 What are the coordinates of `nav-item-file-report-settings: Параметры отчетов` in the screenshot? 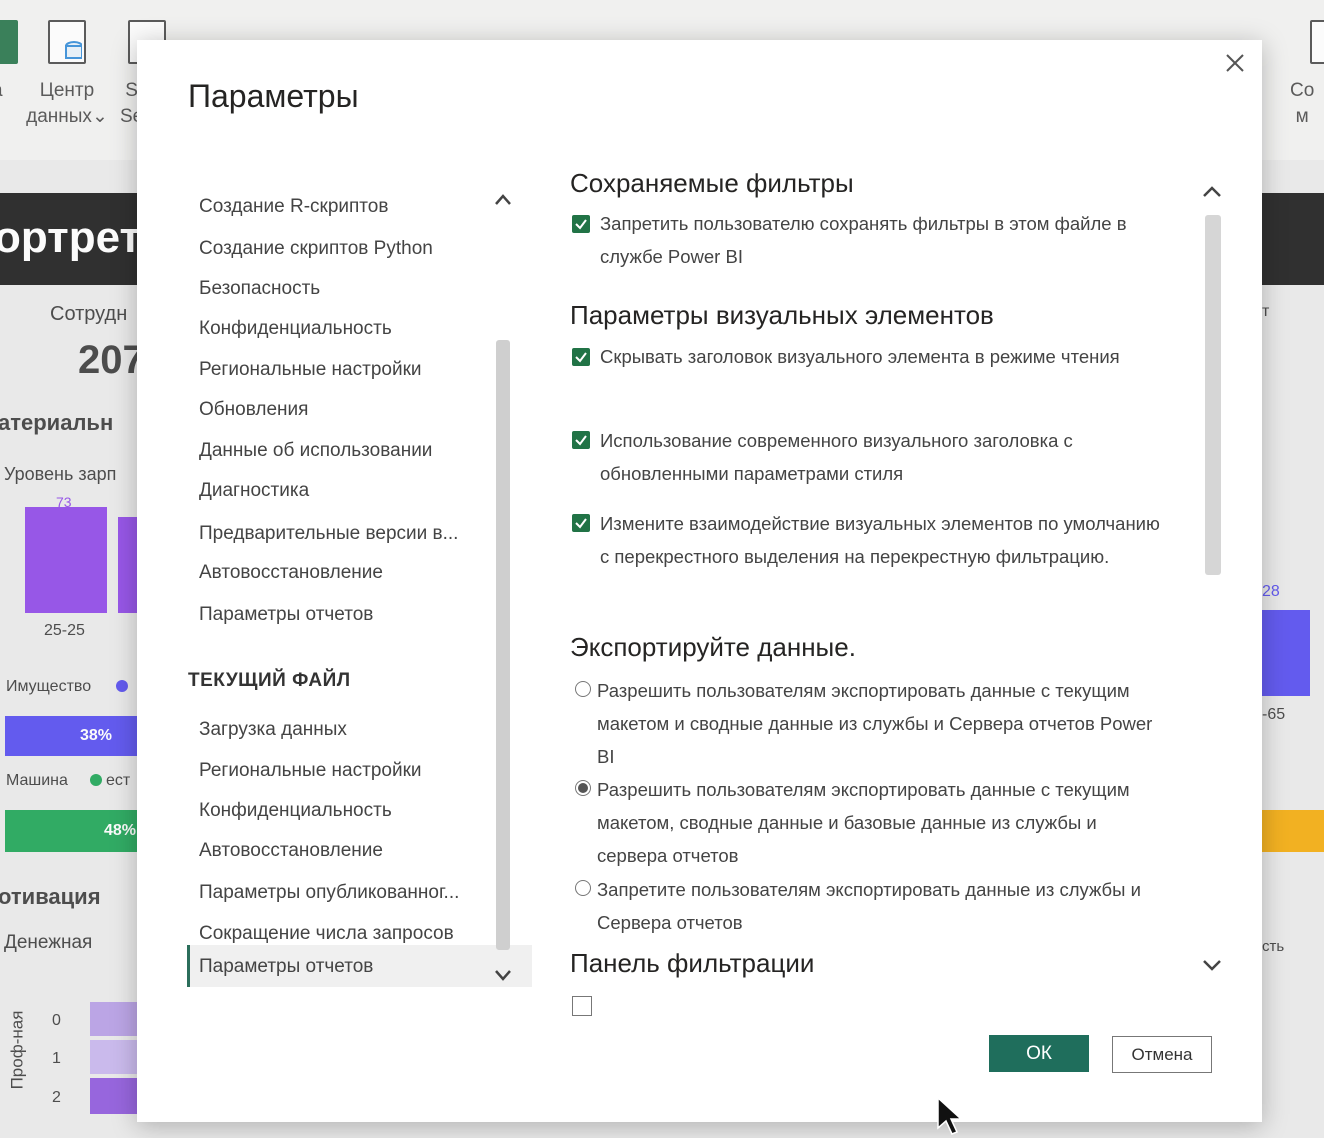 It's located at (286, 967).